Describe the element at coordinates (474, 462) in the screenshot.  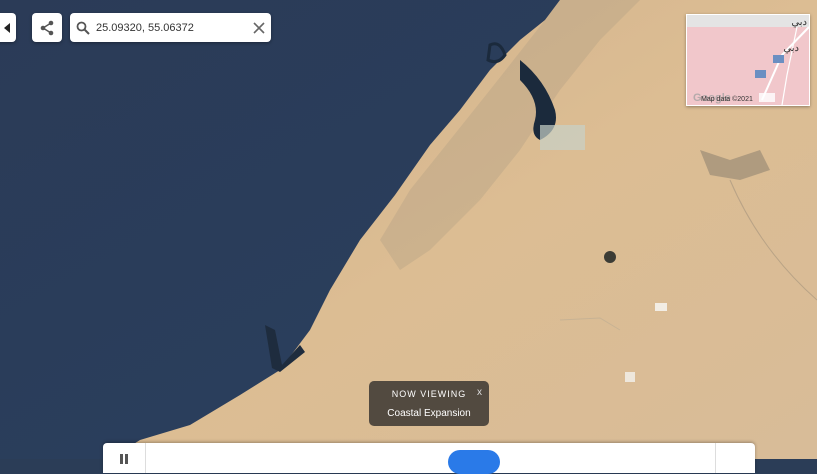
I see `selected-year-marker` at that location.